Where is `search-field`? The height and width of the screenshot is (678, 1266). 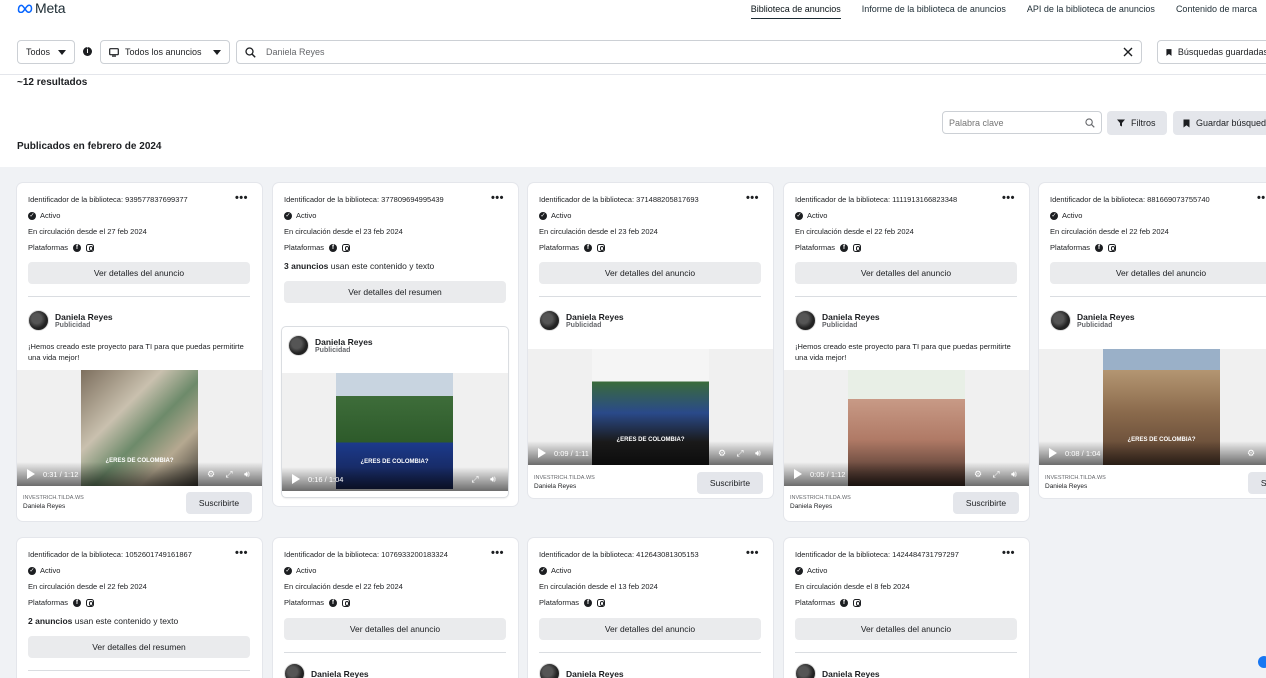 search-field is located at coordinates (689, 52).